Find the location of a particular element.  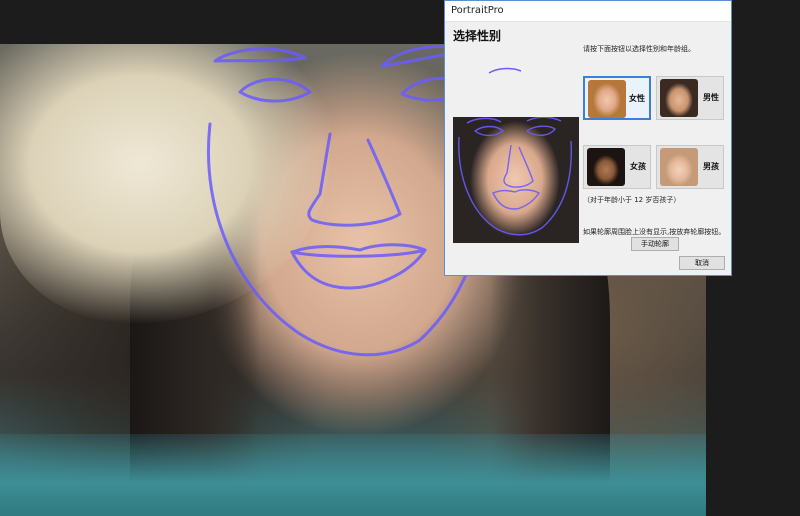

face-preview is located at coordinates (516, 180).